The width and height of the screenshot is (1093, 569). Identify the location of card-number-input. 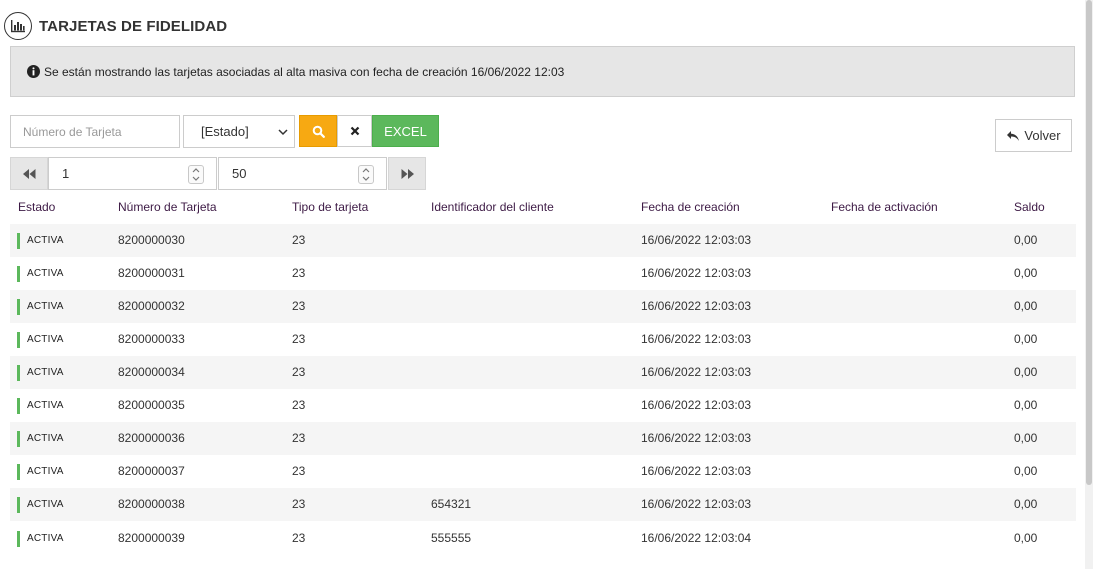
(95, 131).